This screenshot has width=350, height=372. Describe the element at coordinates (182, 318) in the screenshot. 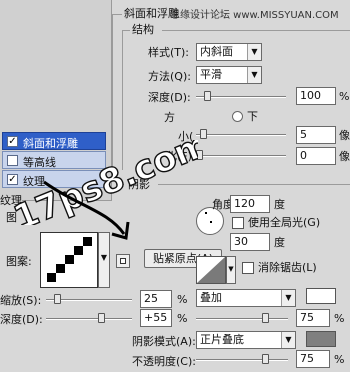

I see `texture-depth-unit: %` at that location.